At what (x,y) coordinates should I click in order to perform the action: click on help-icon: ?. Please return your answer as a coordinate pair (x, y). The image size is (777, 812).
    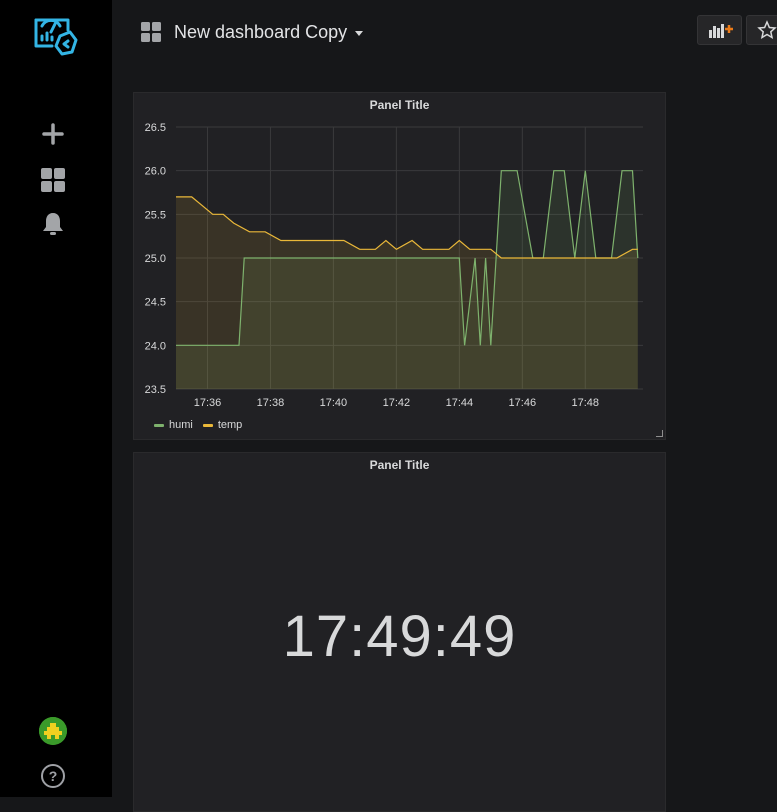
    Looking at the image, I should click on (53, 776).